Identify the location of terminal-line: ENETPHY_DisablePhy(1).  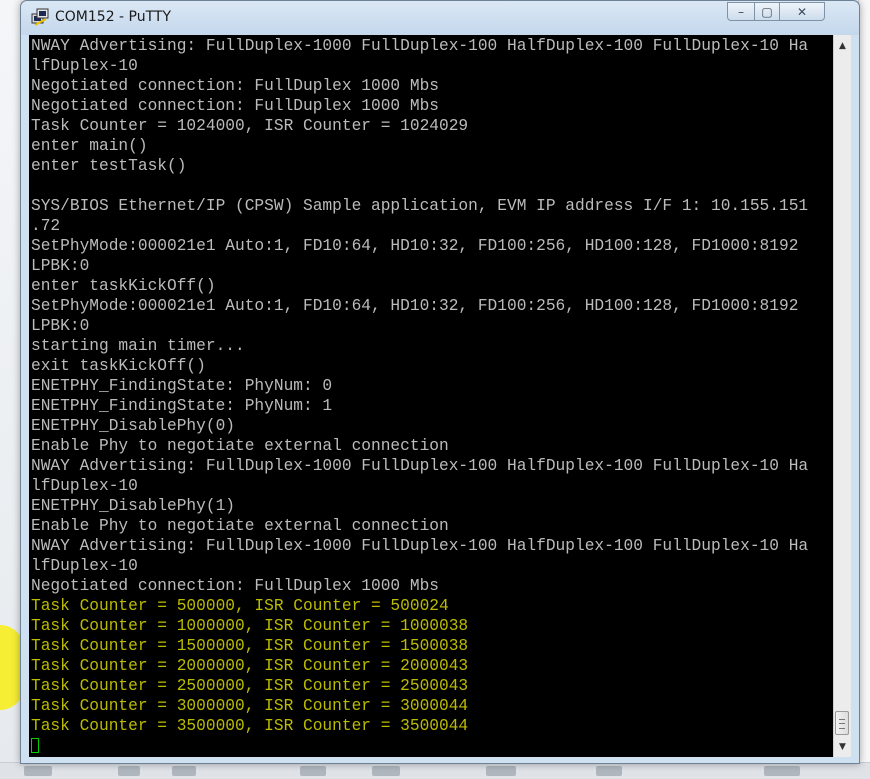
(133, 506).